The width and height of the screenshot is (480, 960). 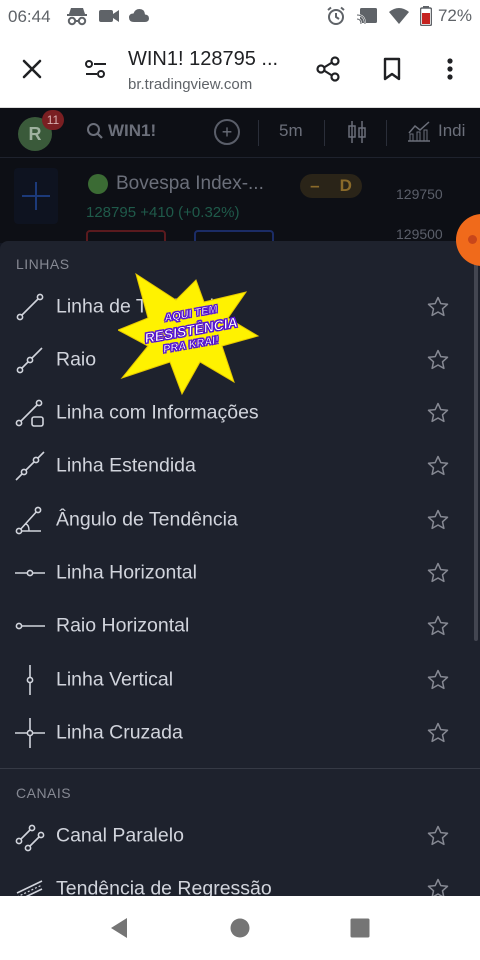 I want to click on share-icon, so click(x=328, y=69).